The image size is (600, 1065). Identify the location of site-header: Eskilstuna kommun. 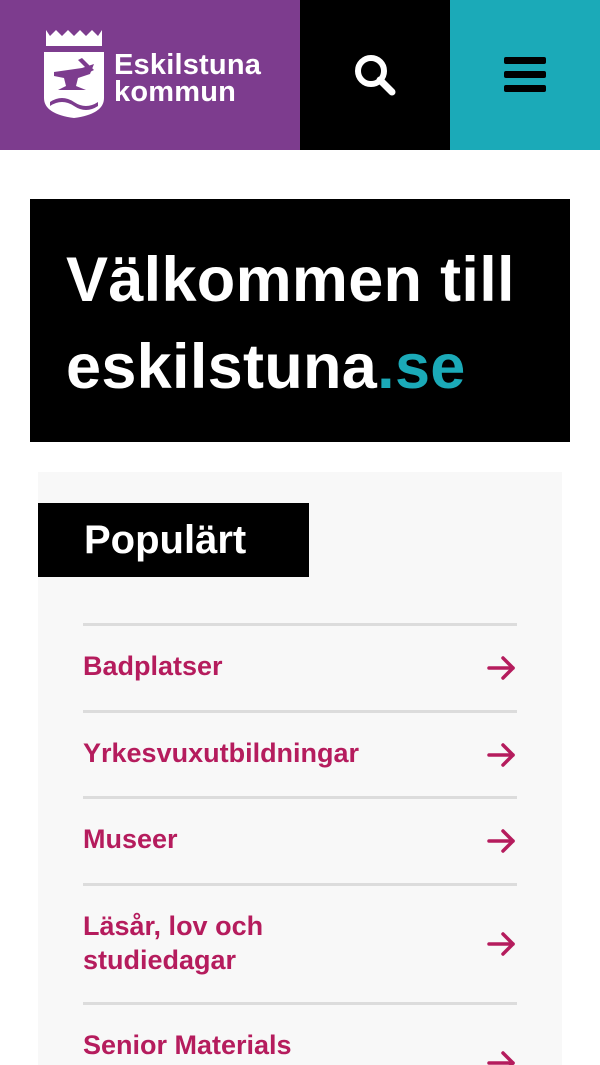
(300, 75).